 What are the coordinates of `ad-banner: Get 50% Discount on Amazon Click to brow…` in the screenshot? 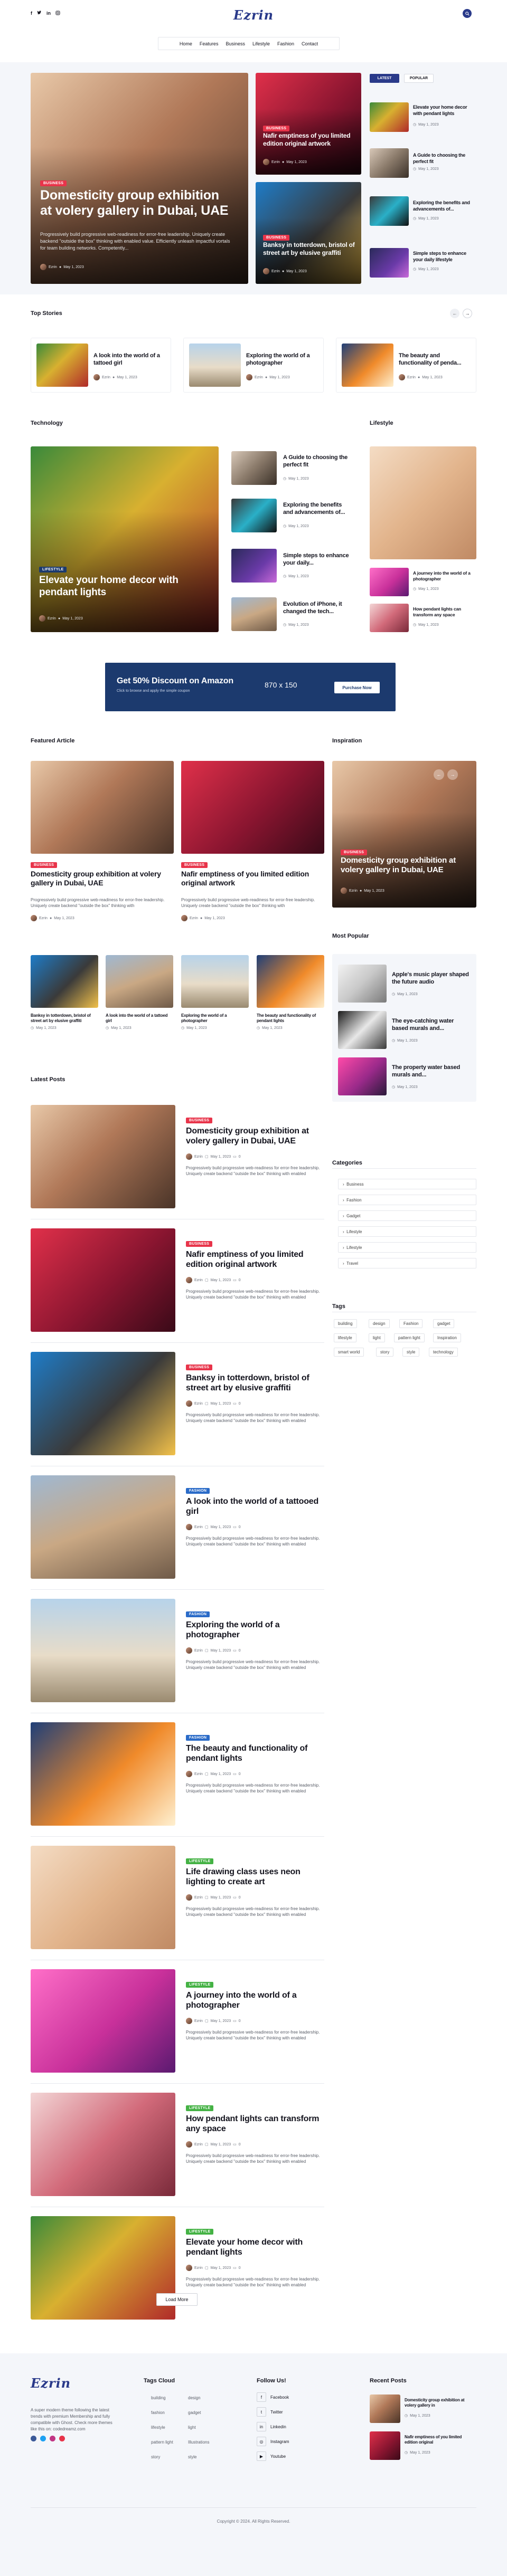 It's located at (250, 687).